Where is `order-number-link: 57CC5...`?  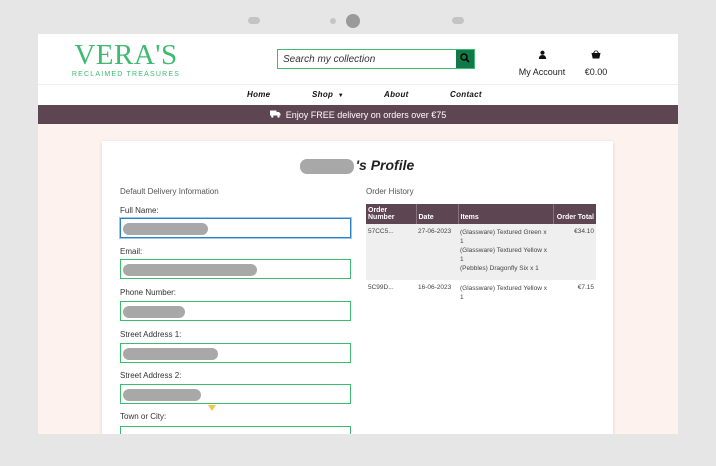 order-number-link: 57CC5... is located at coordinates (391, 252).